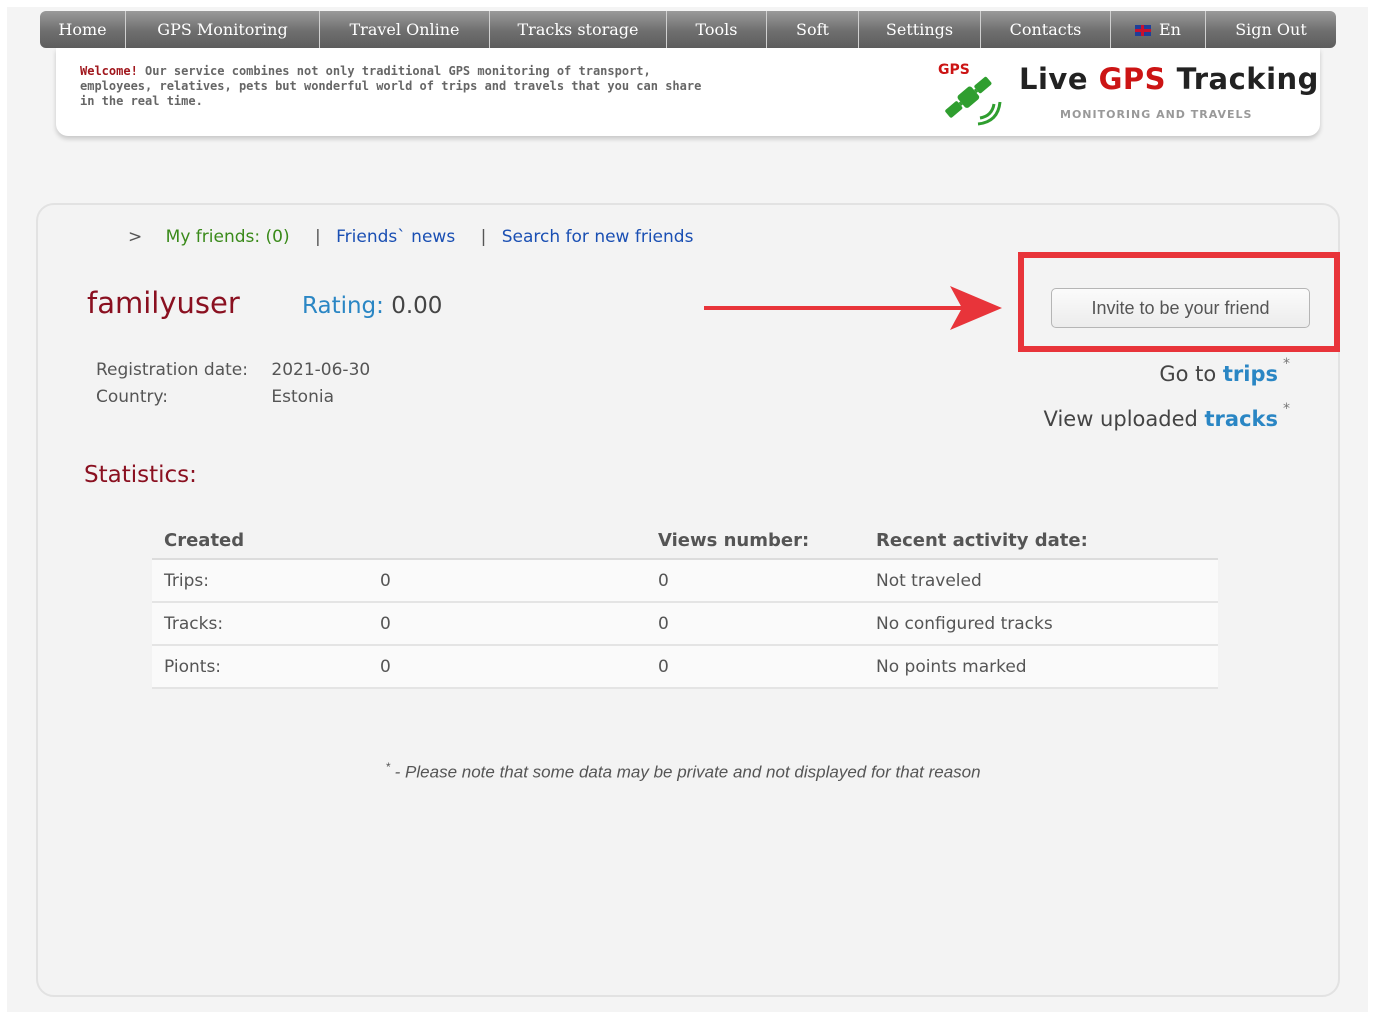 The width and height of the screenshot is (1383, 1012). I want to click on trips-link: trips, so click(1250, 374).